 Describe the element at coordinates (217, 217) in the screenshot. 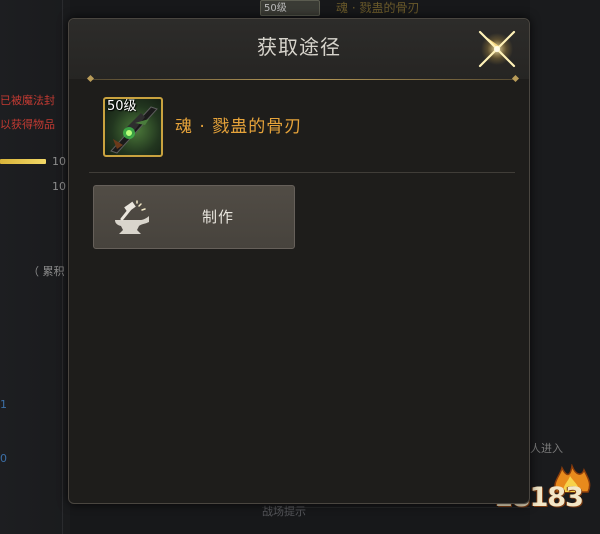

I see `craft-button-label: 制作` at that location.